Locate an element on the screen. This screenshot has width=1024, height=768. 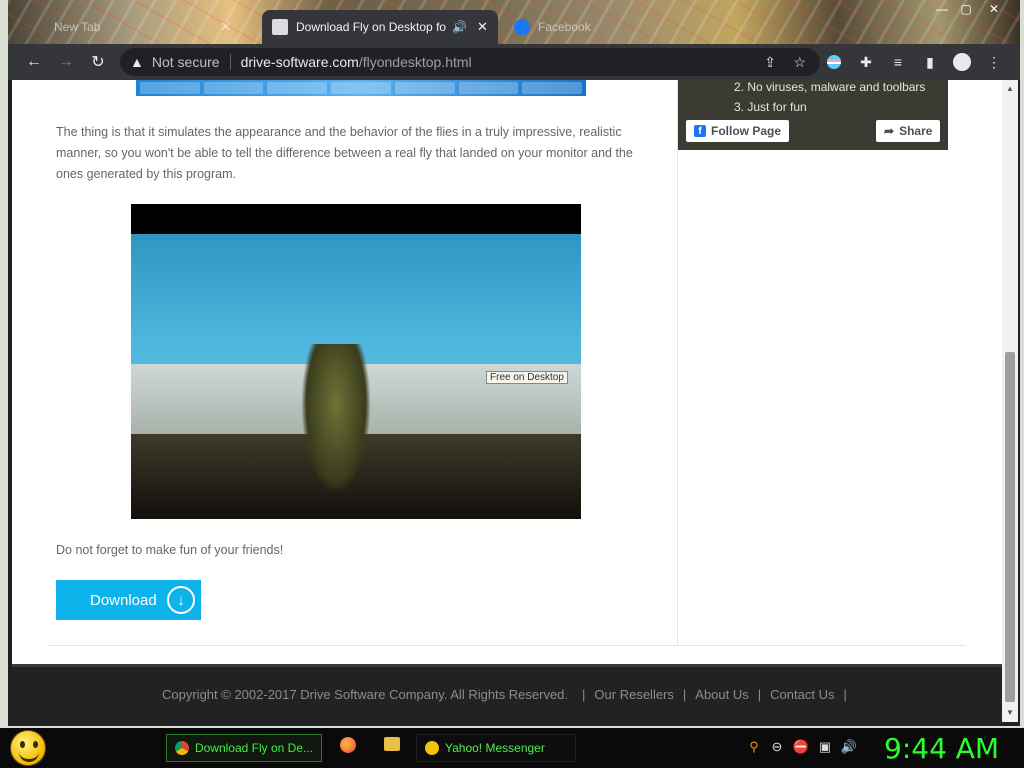
page-scrollbar: ▲ ▼ is located at coordinates (1010, 401).